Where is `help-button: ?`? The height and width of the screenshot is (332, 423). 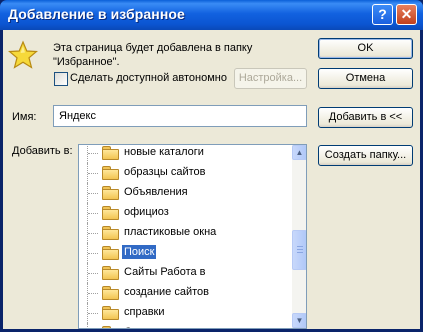 help-button: ? is located at coordinates (382, 14).